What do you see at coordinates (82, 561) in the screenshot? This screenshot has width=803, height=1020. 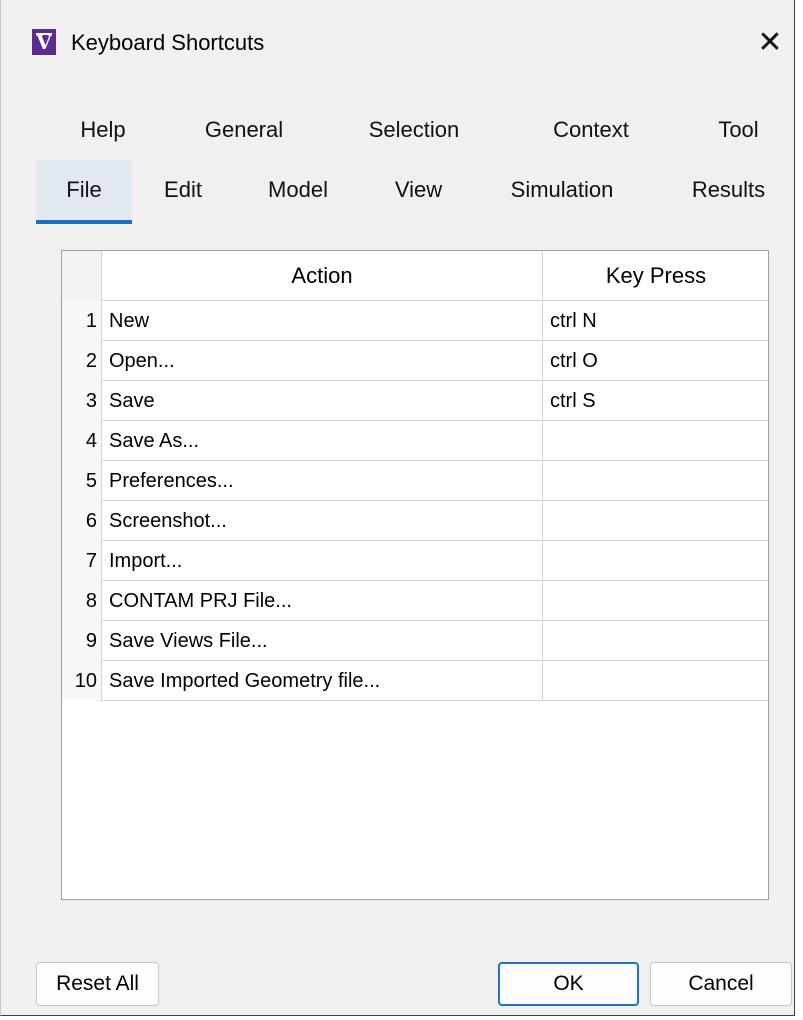 I see `row-number: 7` at bounding box center [82, 561].